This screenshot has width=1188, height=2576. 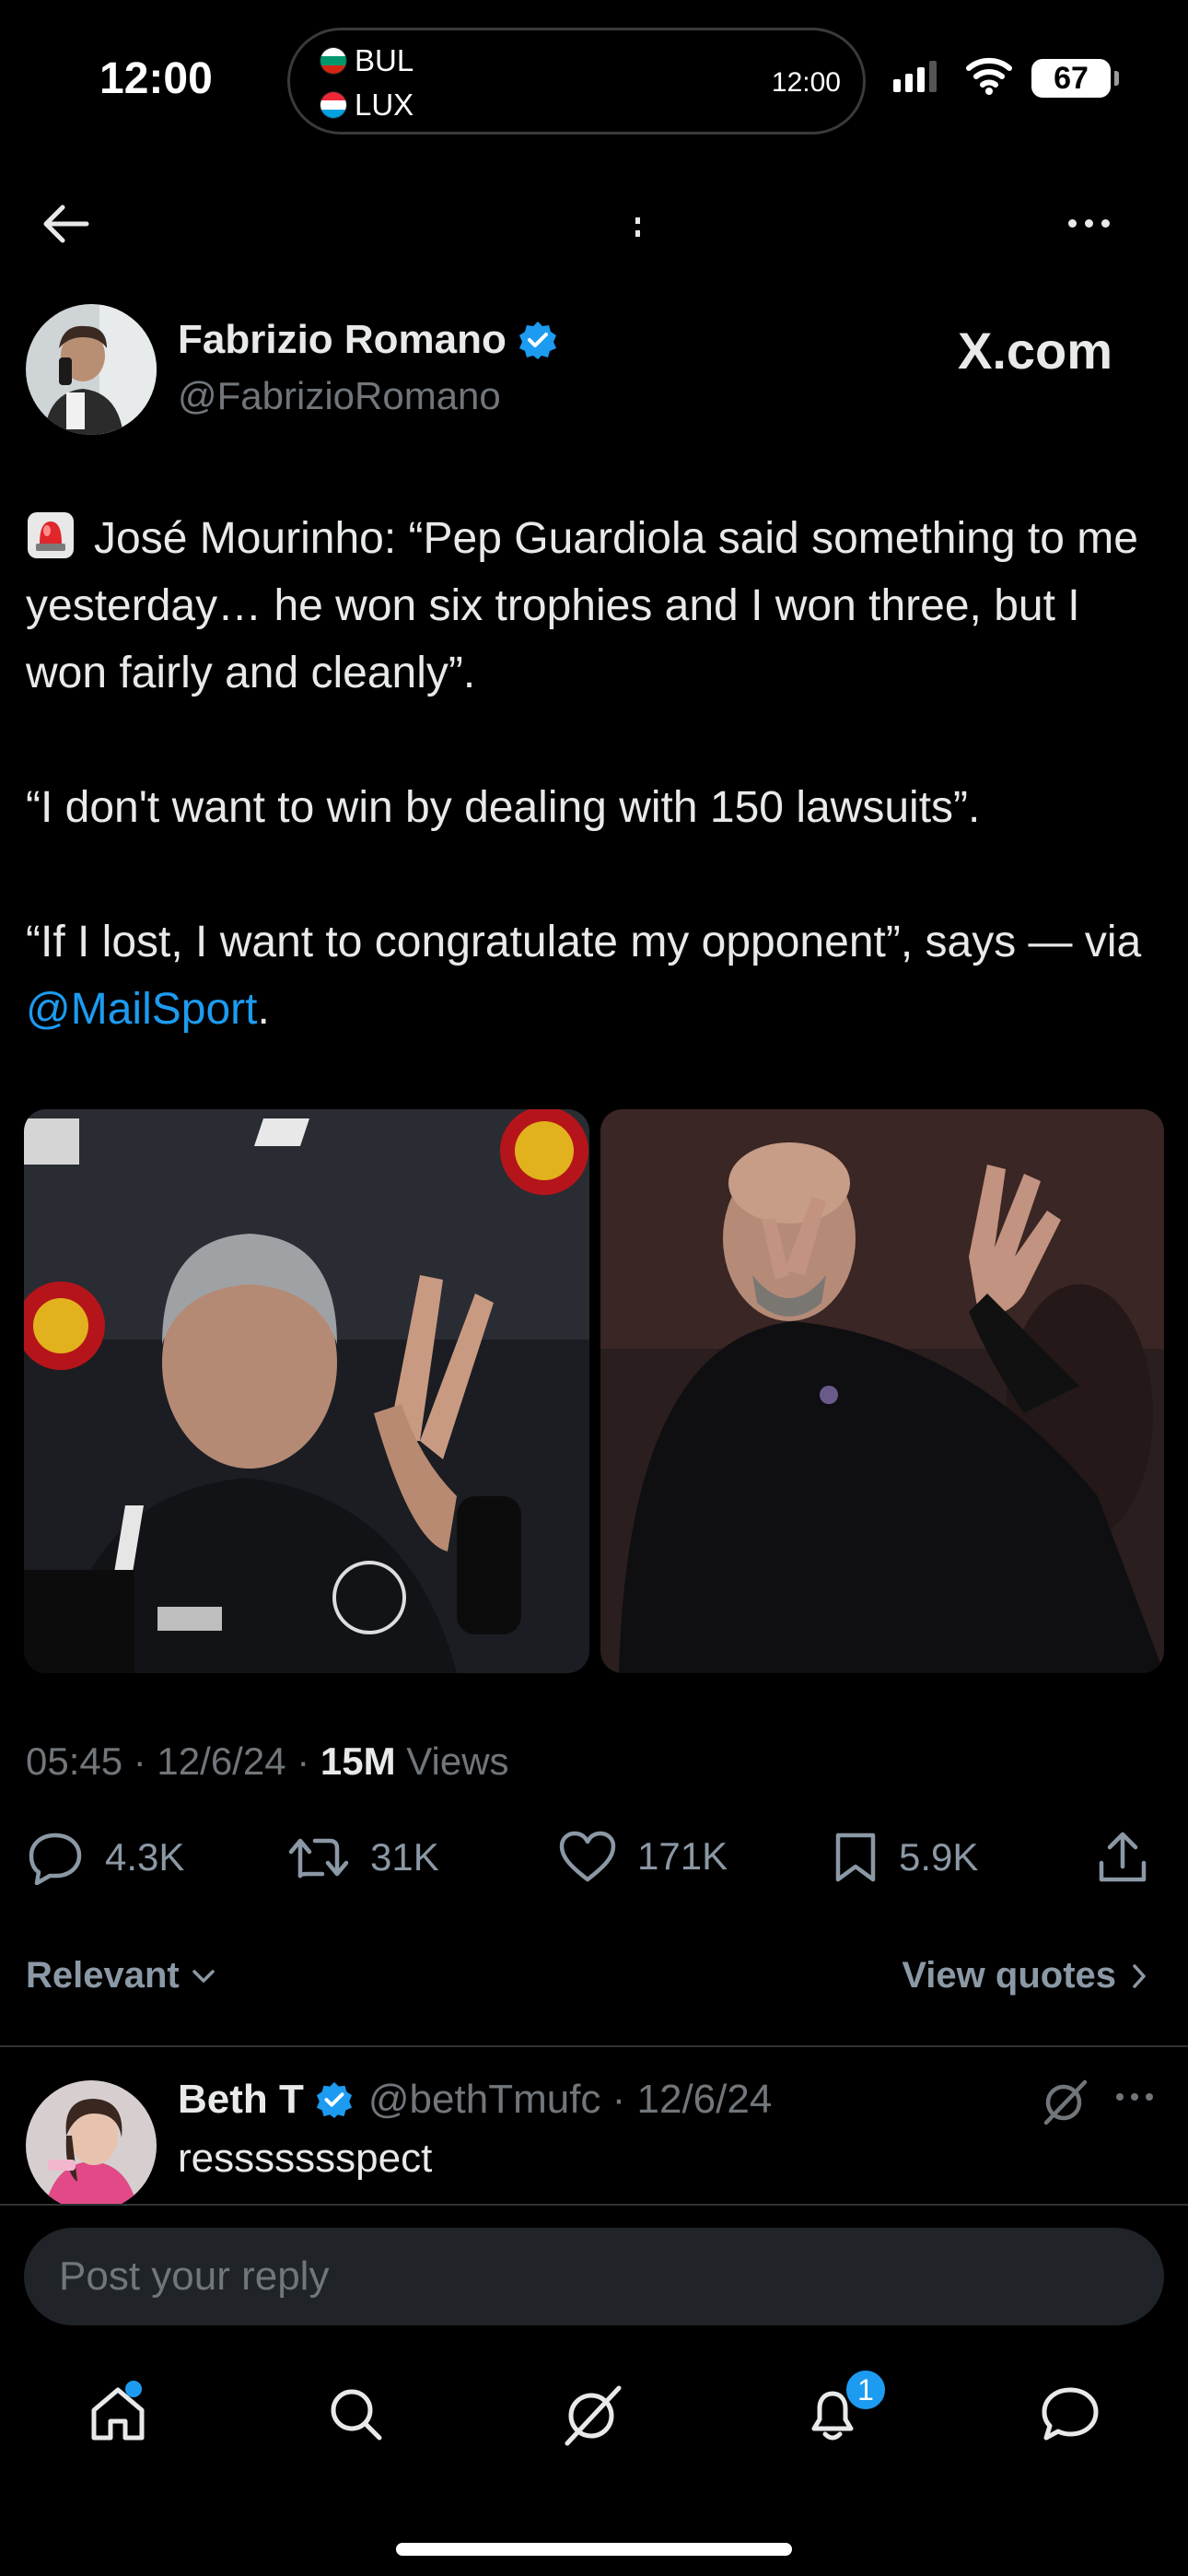 I want to click on reply-text: ressssssspect, so click(x=305, y=2158).